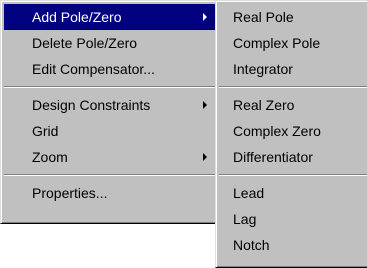 The width and height of the screenshot is (367, 268). I want to click on submenu-item-complex-zero: Complex Zero, so click(293, 131).